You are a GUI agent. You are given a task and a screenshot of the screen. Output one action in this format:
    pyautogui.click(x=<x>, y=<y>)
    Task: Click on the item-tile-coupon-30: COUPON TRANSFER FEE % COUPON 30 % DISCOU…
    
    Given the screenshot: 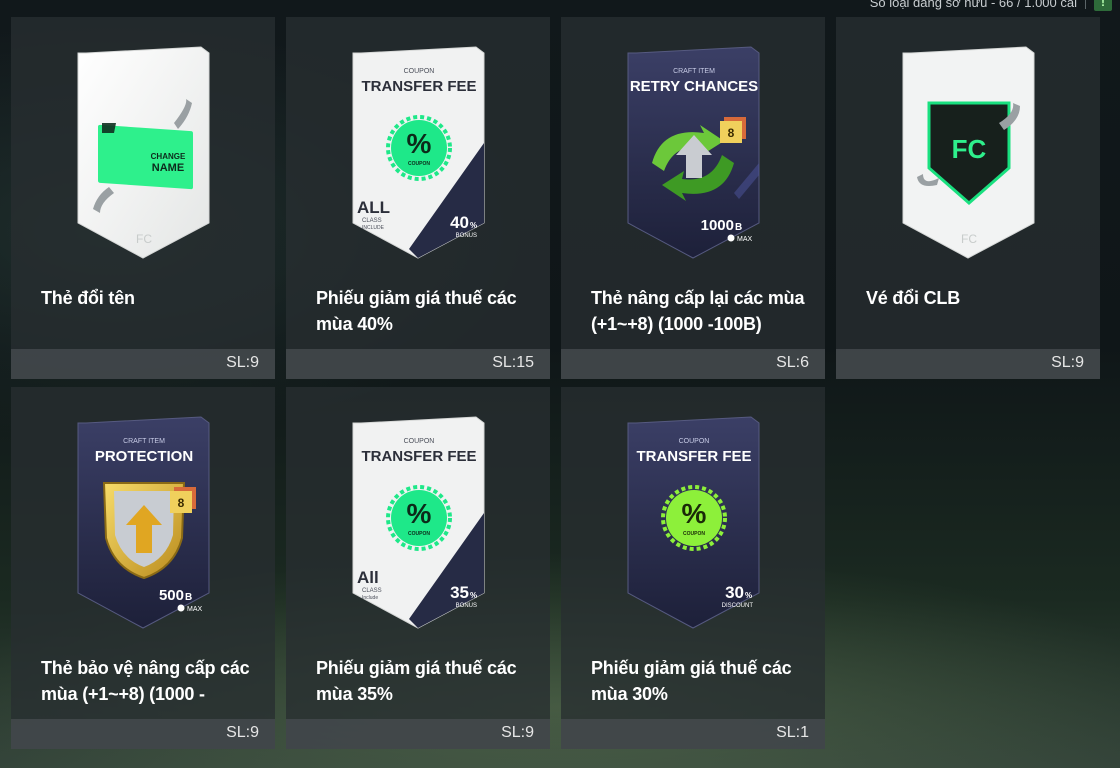 What is the action you would take?
    pyautogui.click(x=693, y=568)
    